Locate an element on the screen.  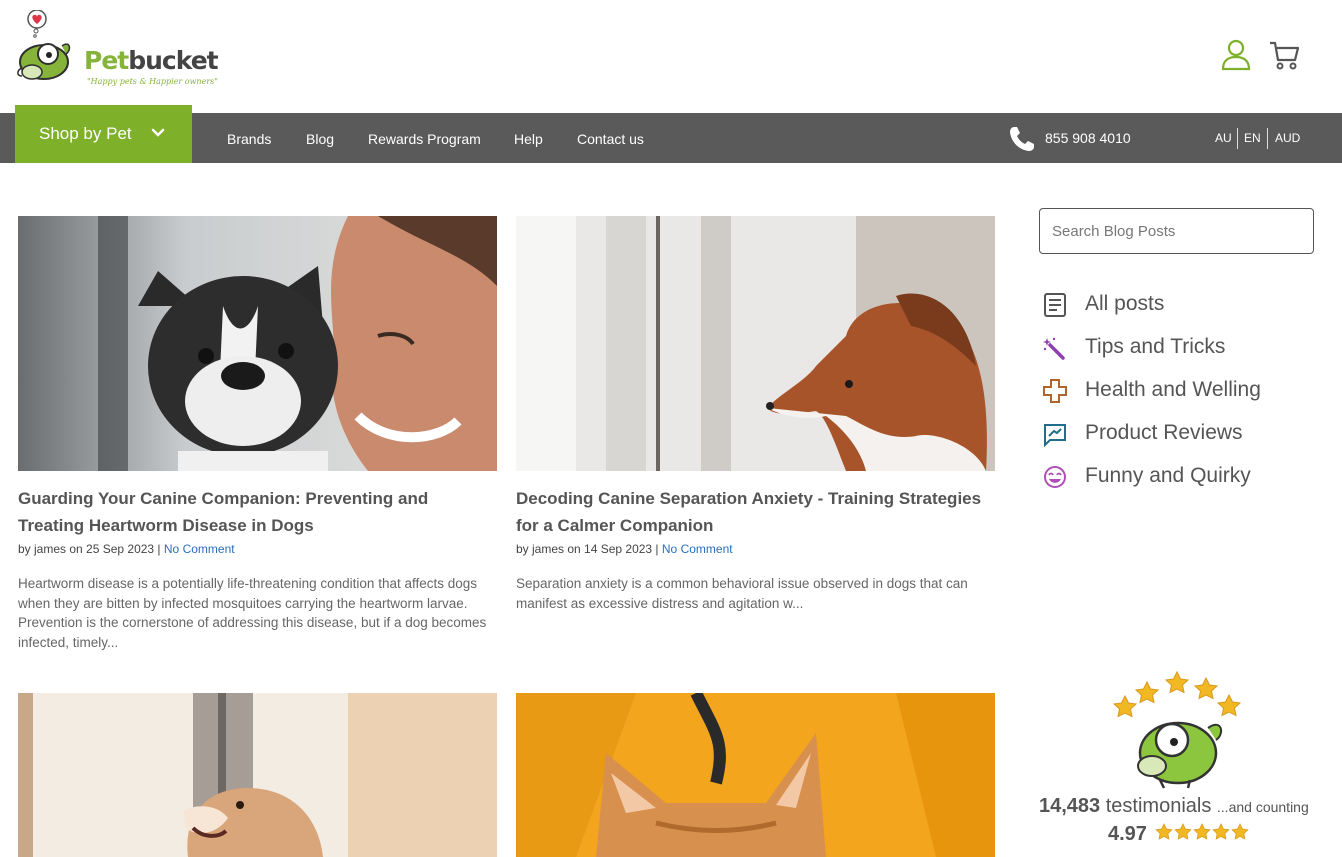
locale-currency: AUD is located at coordinates (1287, 138).